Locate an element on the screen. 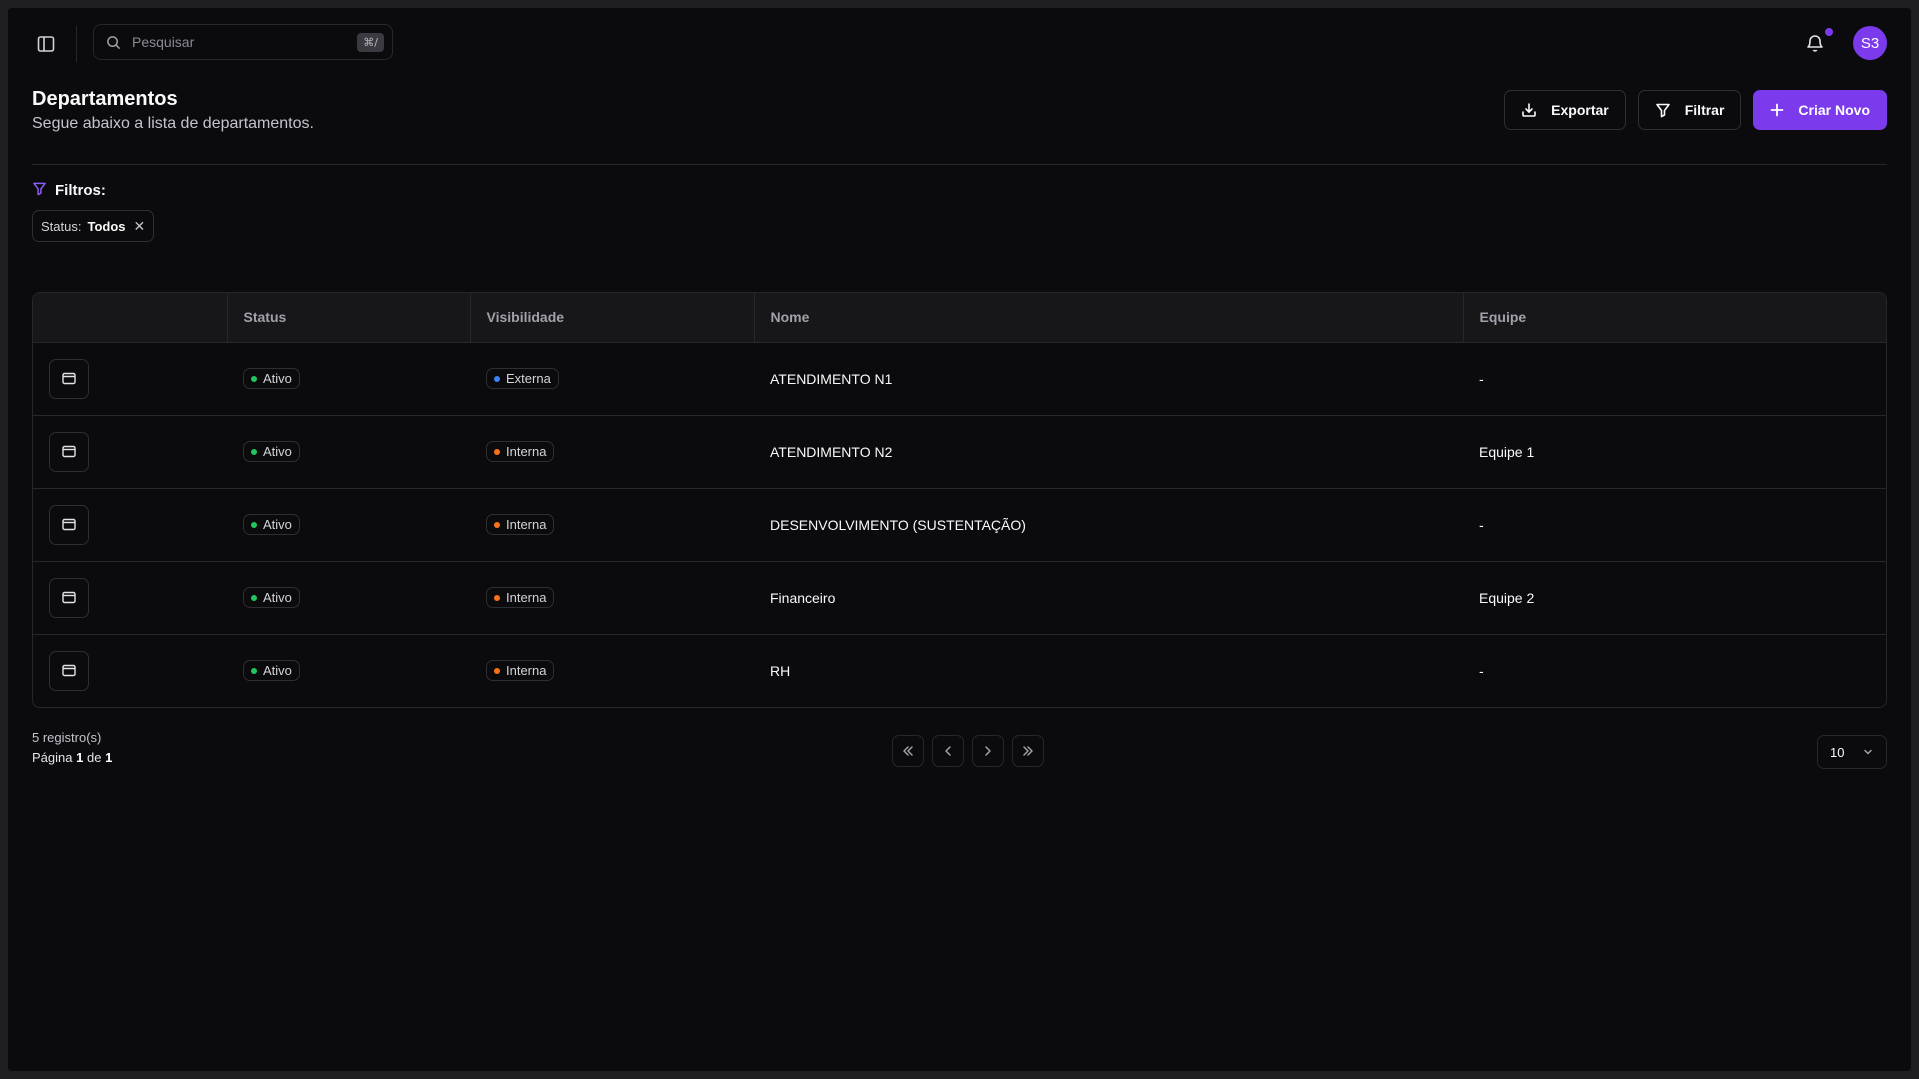 This screenshot has width=1919, height=1079. search-box: ⌘/ is located at coordinates (243, 42).